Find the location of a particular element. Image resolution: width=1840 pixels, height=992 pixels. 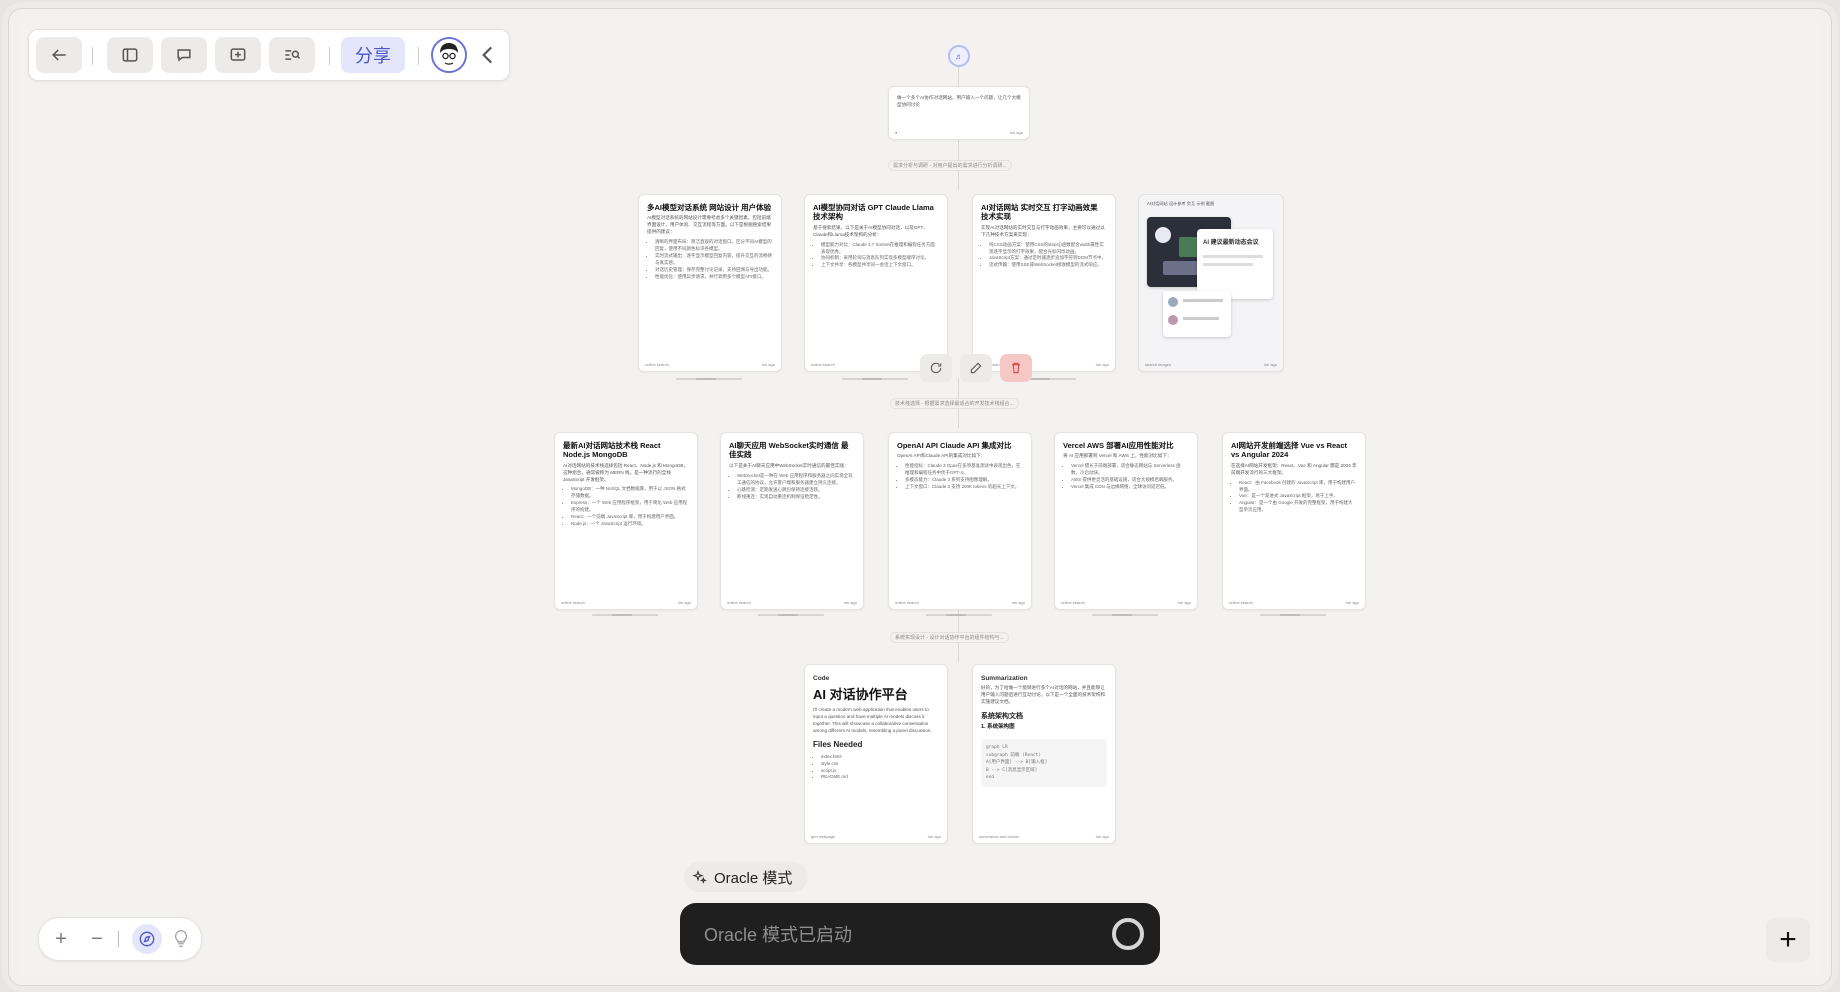

list-item: Node.js：一个 JavaScript 运行环境。 is located at coordinates (630, 524).